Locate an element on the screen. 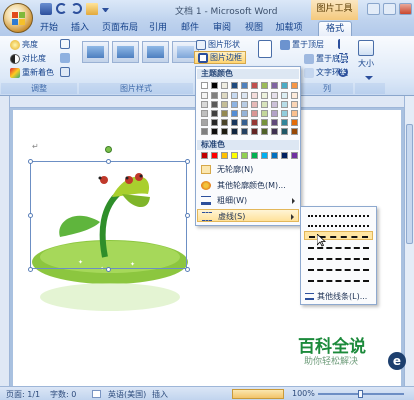 Image resolution: width=414 pixels, height=400 pixels. undo-icon is located at coordinates (61, 8).